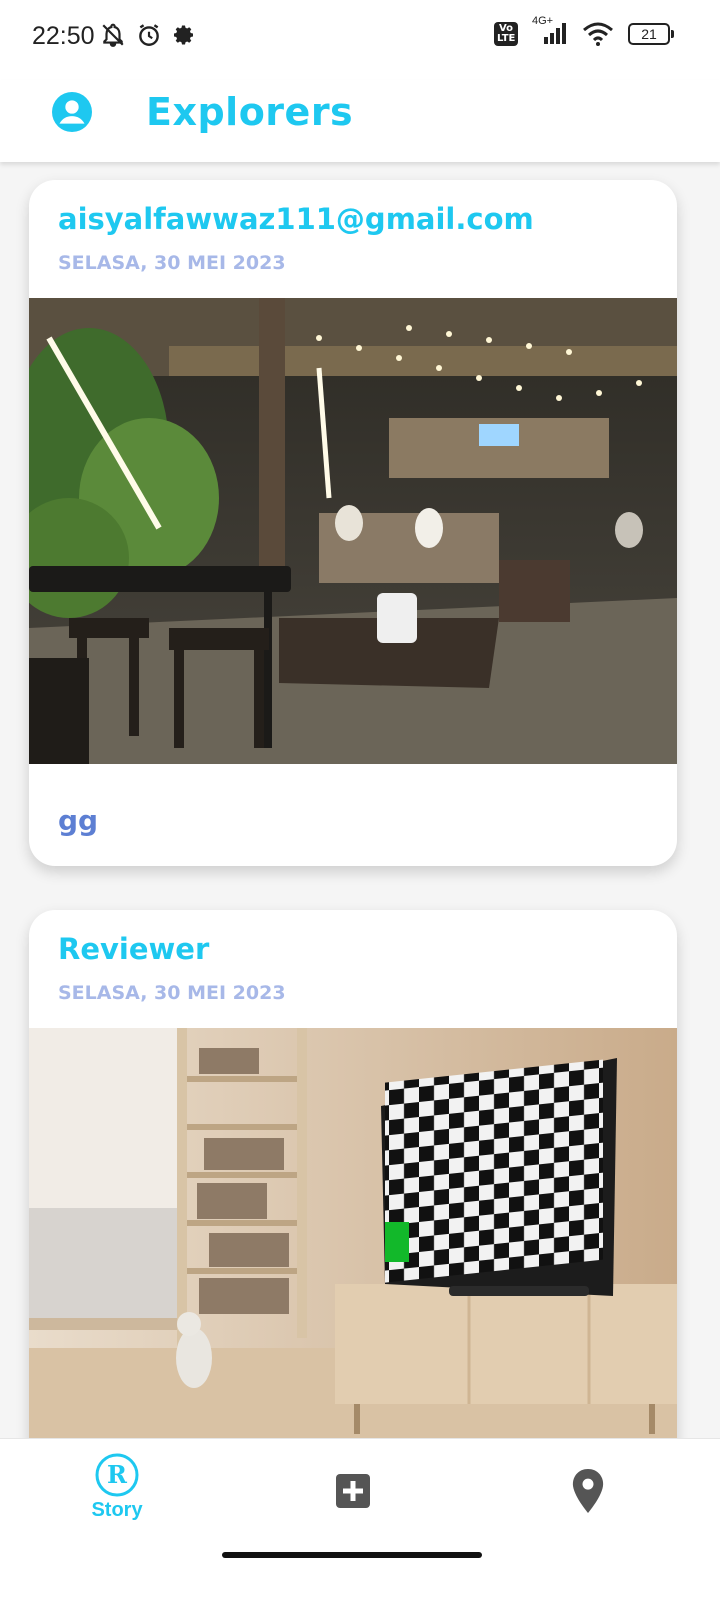 This screenshot has height=1600, width=720. I want to click on nav-add-story-button, so click(353, 1498).